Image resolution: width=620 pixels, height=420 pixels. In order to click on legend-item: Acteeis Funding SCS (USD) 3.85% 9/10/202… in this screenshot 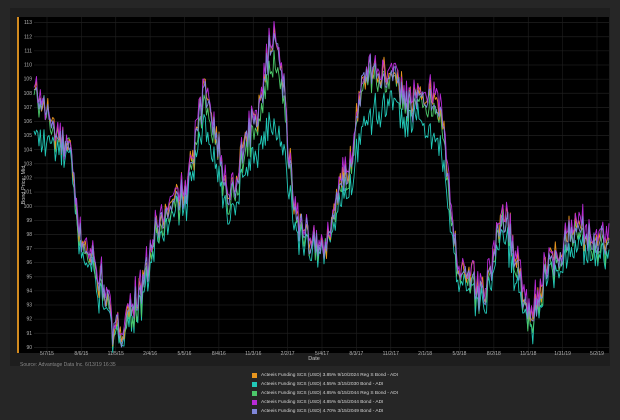, I will do `click(325, 375)`.